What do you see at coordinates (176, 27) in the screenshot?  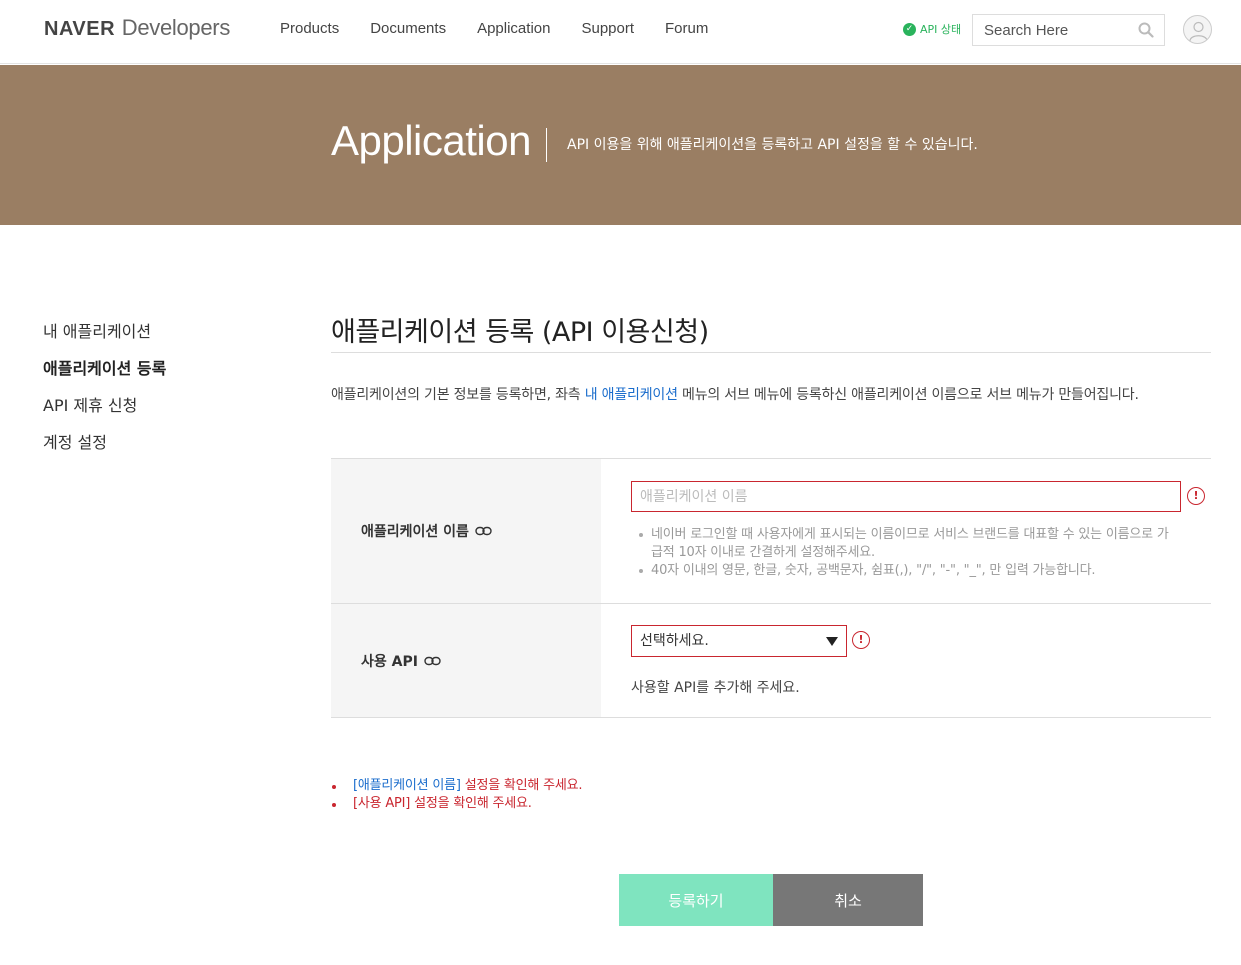 I see `logo-developers-text: Developers` at bounding box center [176, 27].